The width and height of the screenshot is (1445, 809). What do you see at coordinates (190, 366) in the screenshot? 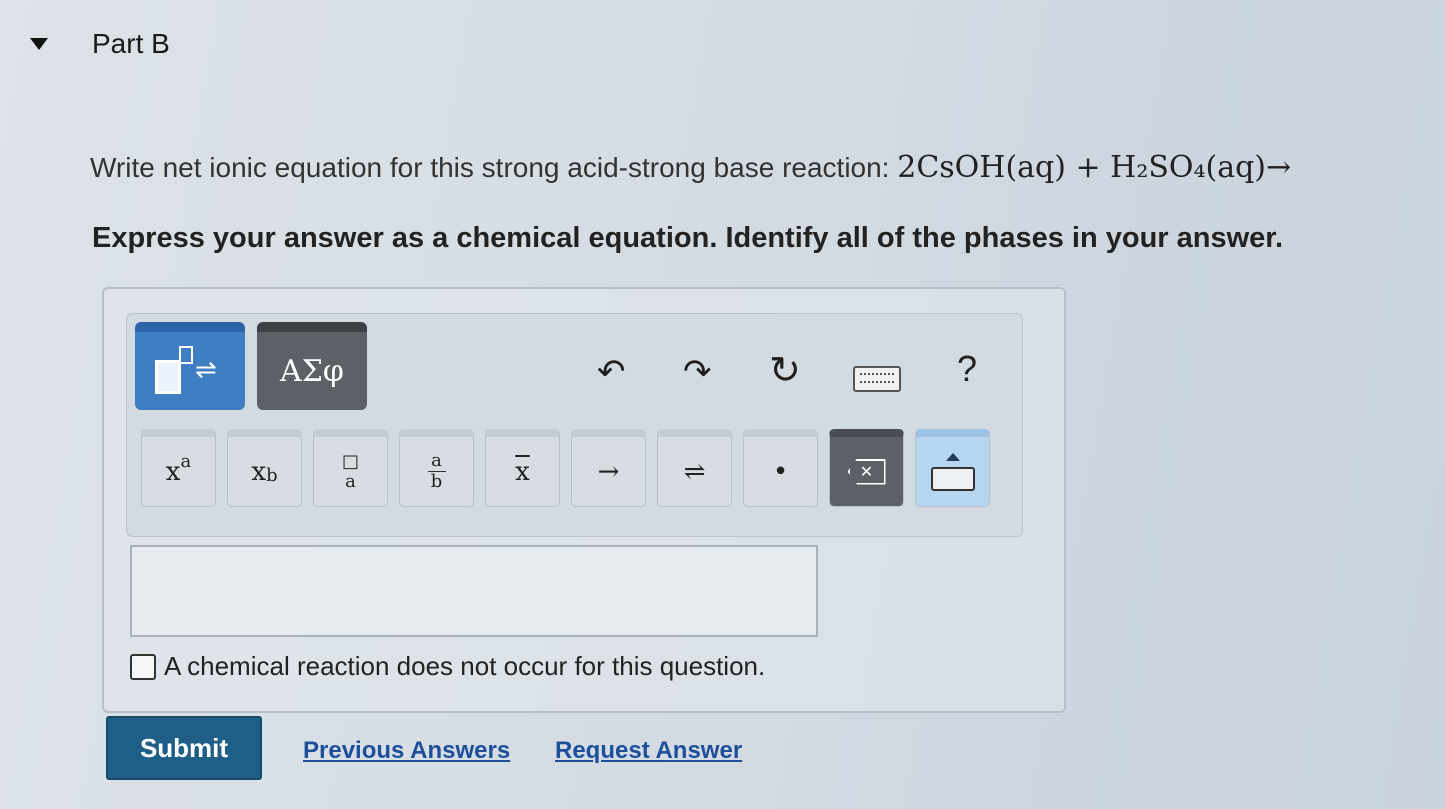
I see `templates-mode-button: ⇌` at bounding box center [190, 366].